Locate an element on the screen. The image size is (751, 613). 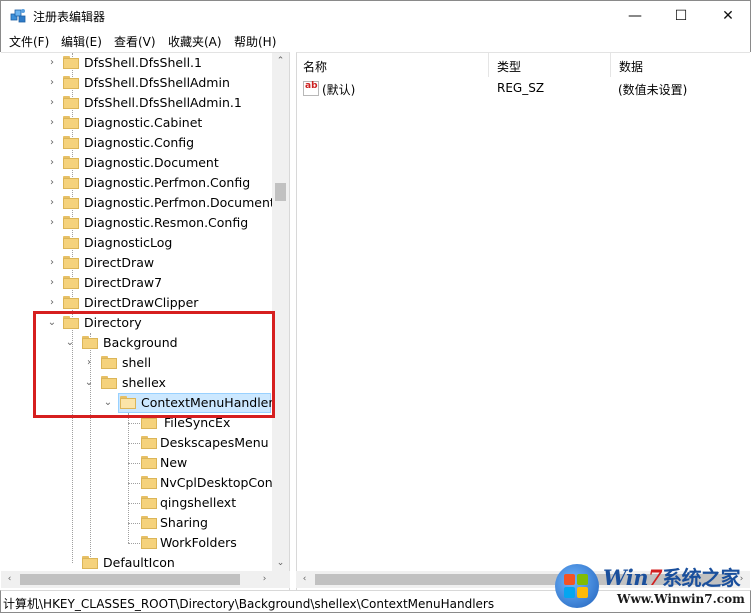
annotation-highlight-box is located at coordinates (154, 364).